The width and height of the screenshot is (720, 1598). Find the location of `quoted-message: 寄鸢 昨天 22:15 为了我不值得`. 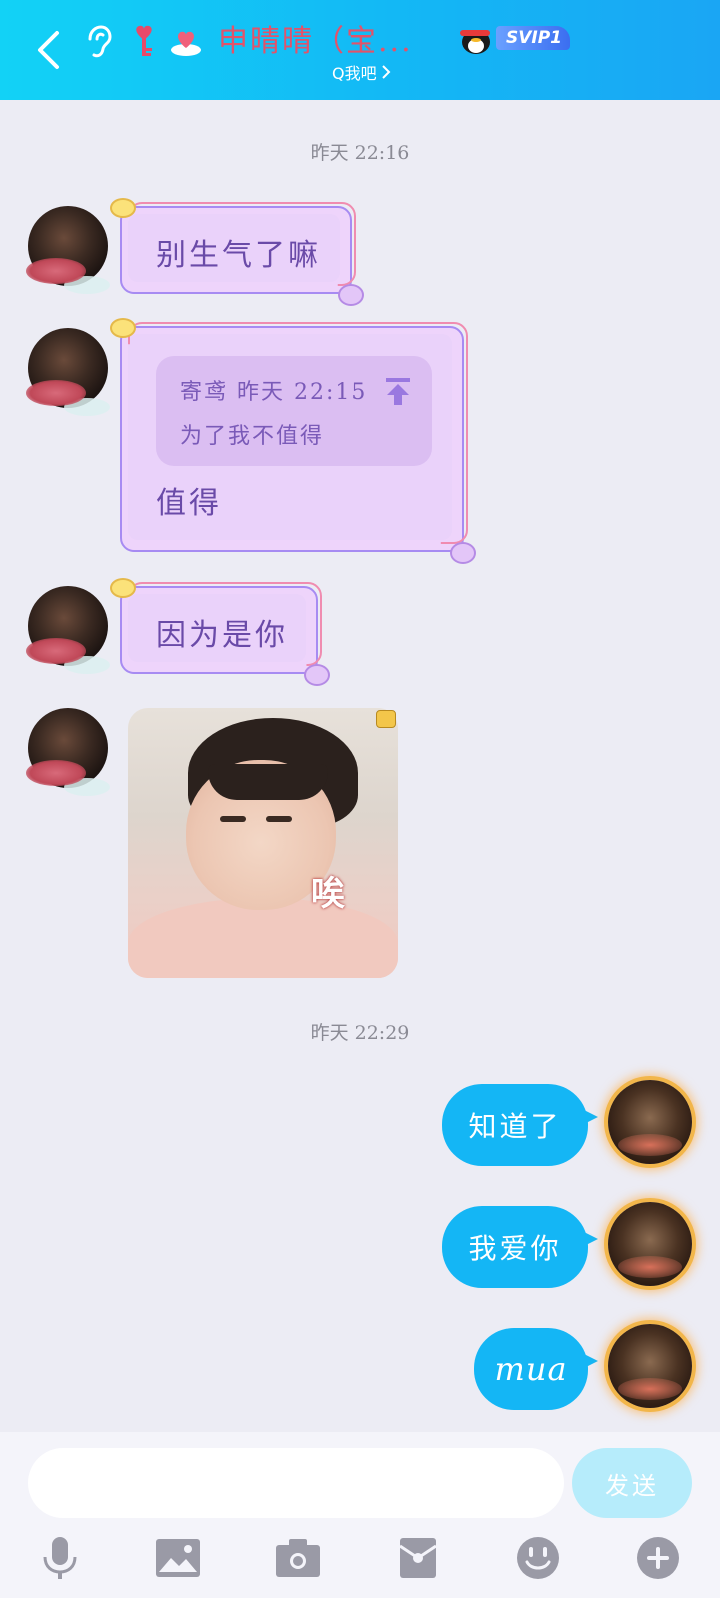

quoted-message: 寄鸢 昨天 22:15 为了我不值得 is located at coordinates (294, 411).